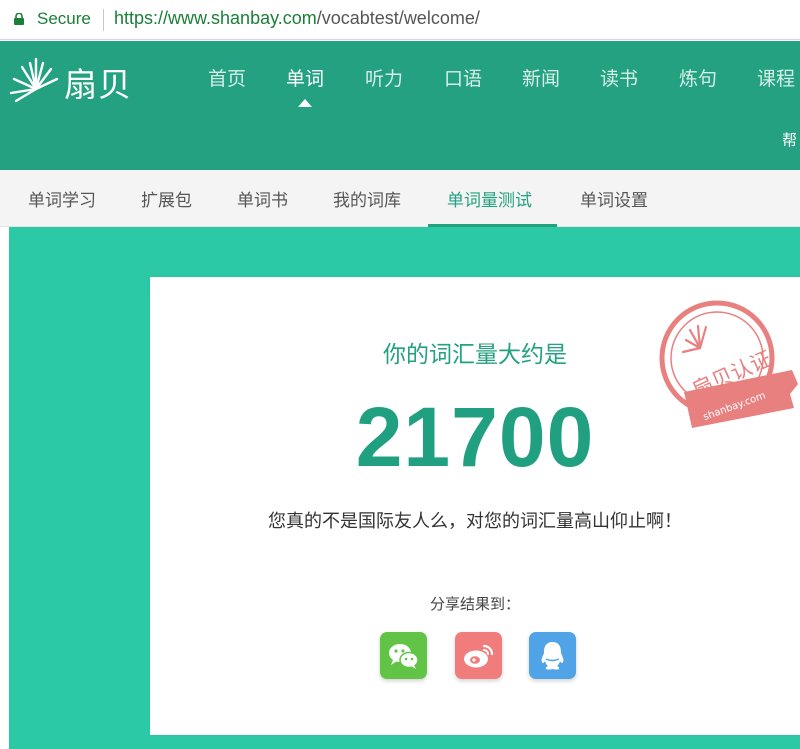 This screenshot has width=800, height=749. I want to click on subnav-item-my-vocab: 我的词库, so click(367, 198).